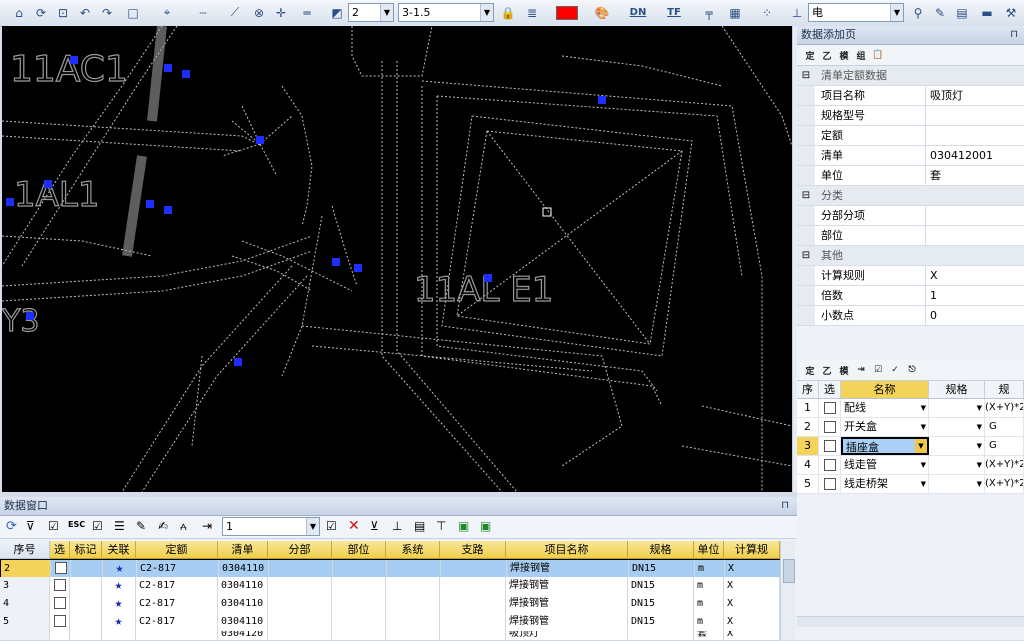  I want to click on pen-icon: ✍, so click(163, 526).